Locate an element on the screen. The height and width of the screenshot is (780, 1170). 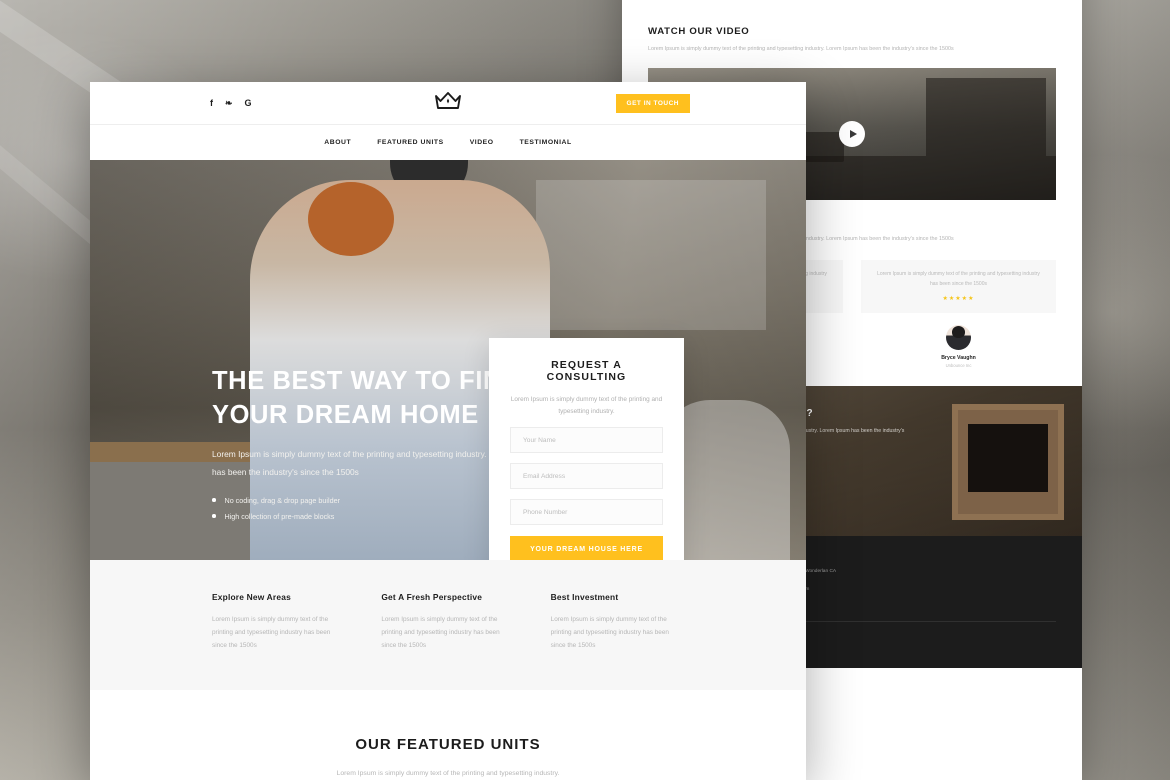
featured-units-title: OUR FEATURED UNITS is located at coordinates (448, 745).